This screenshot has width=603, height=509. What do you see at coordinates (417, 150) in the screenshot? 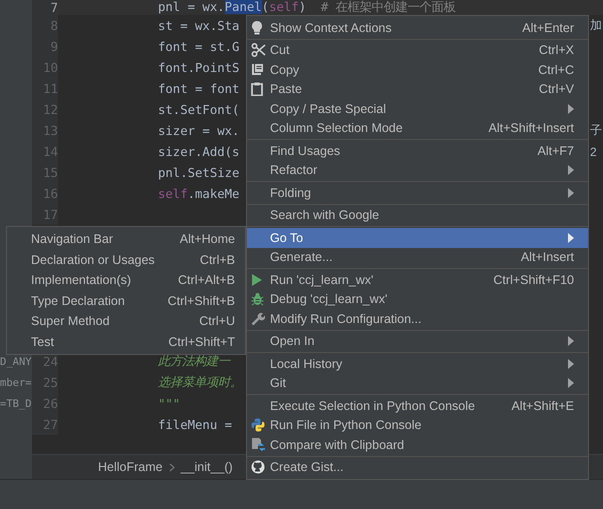
I see `menu-item: Find Usages Alt+F7` at bounding box center [417, 150].